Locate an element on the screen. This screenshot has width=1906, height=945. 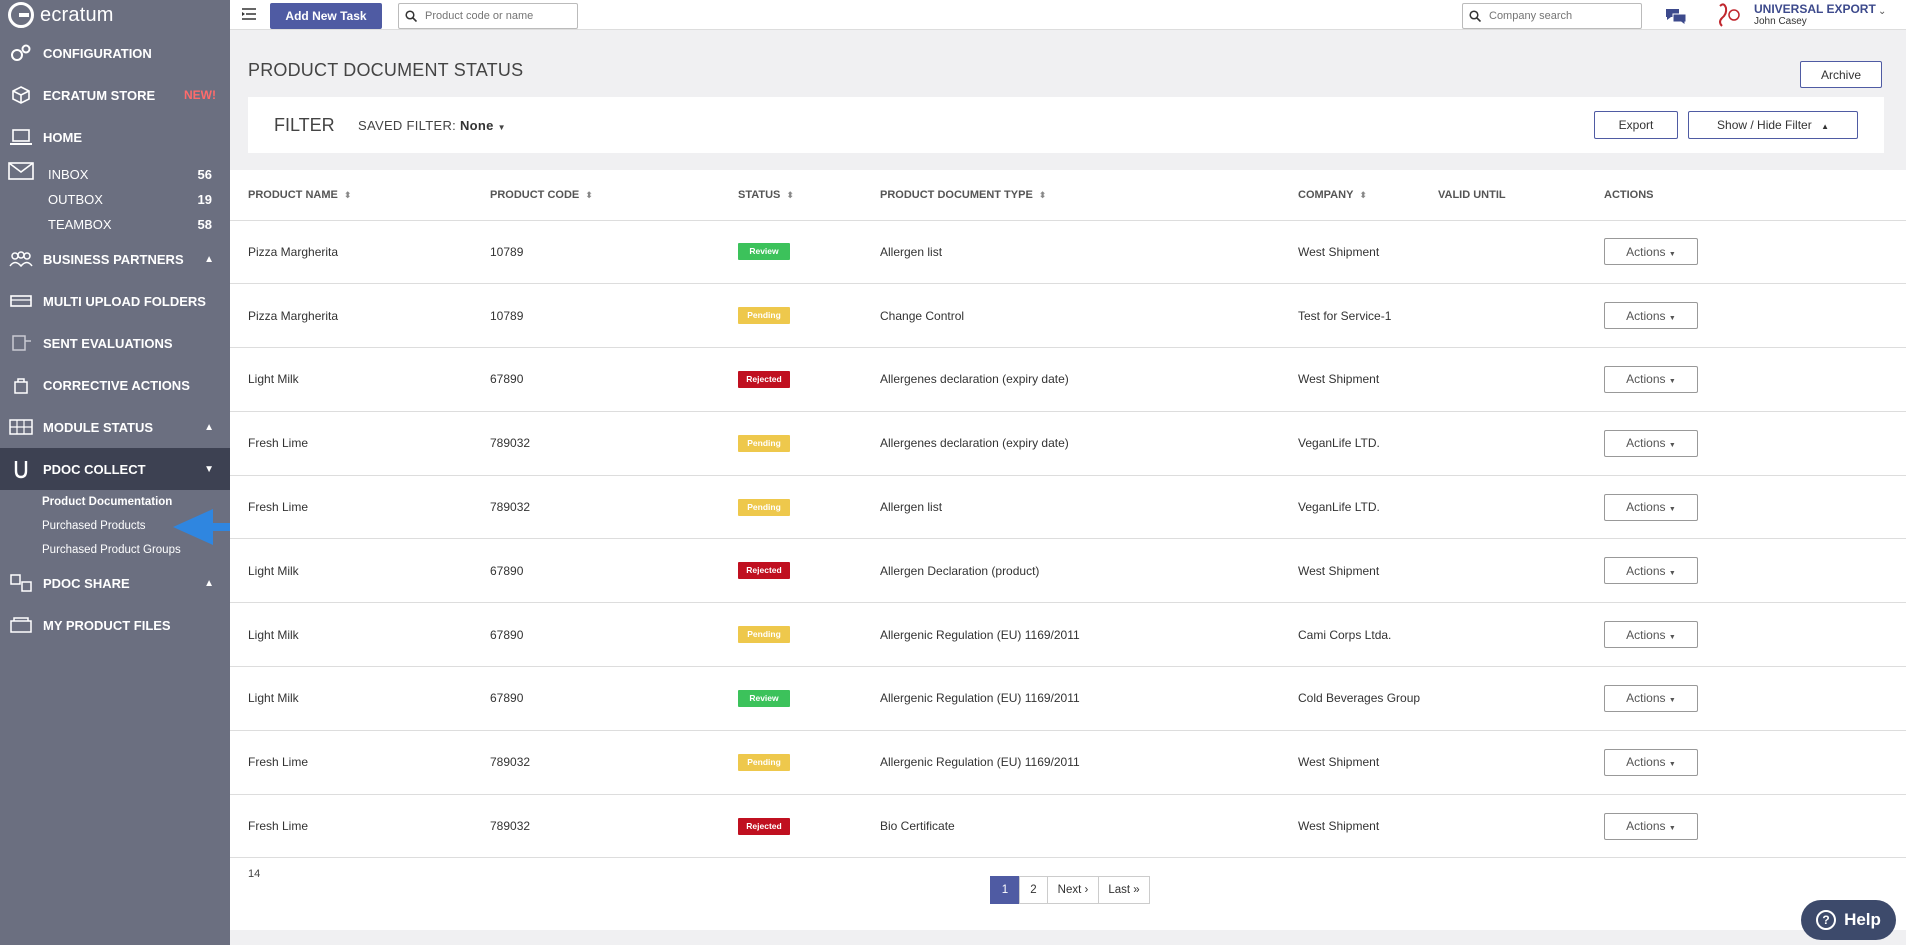
last-page-button: Last » is located at coordinates (1124, 890).